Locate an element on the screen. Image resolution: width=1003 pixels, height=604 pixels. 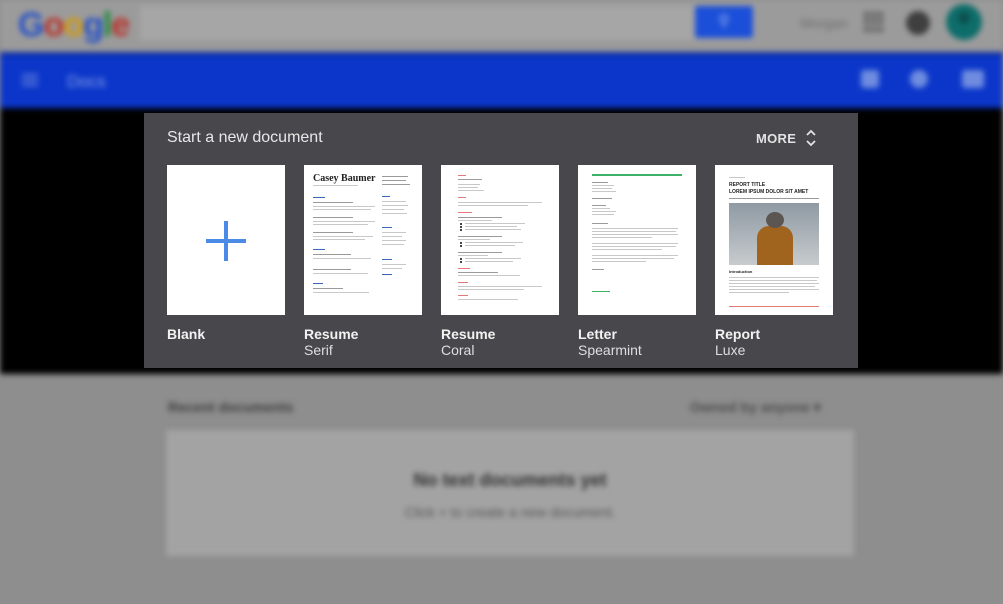
template-subtitle: Spearmint is located at coordinates (610, 350).